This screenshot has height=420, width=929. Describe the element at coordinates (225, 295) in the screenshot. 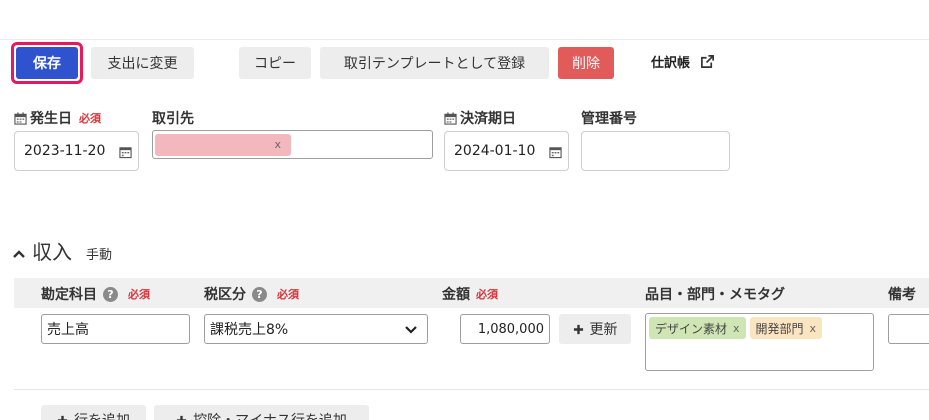

I see `tax-header-label: 税区分` at that location.